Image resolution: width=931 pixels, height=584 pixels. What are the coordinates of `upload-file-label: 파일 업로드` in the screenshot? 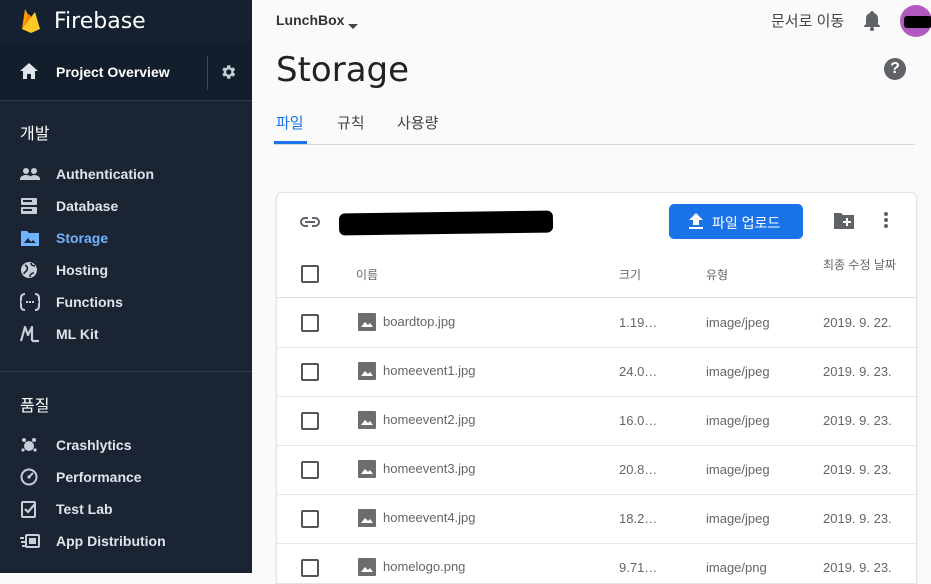 It's located at (746, 223).